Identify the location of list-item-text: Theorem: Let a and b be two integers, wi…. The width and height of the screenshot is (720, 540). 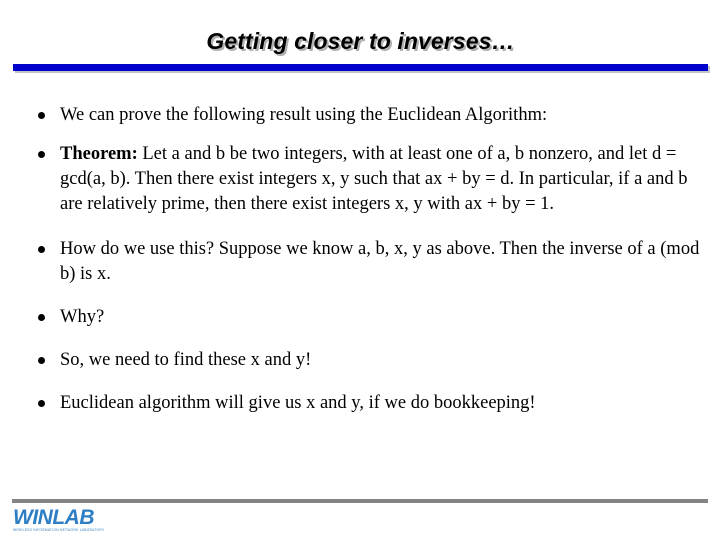
(380, 179).